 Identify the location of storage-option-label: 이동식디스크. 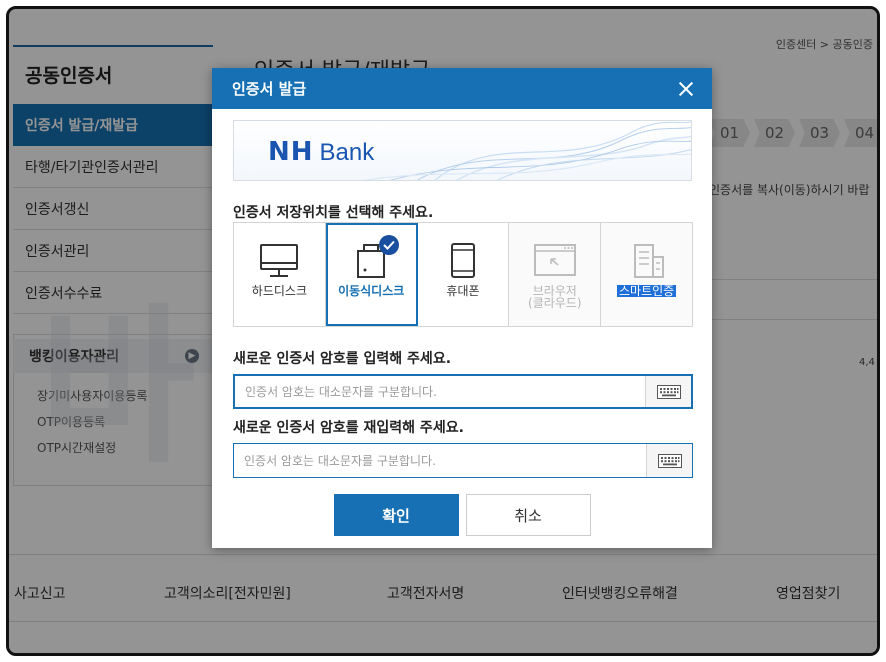
(371, 291).